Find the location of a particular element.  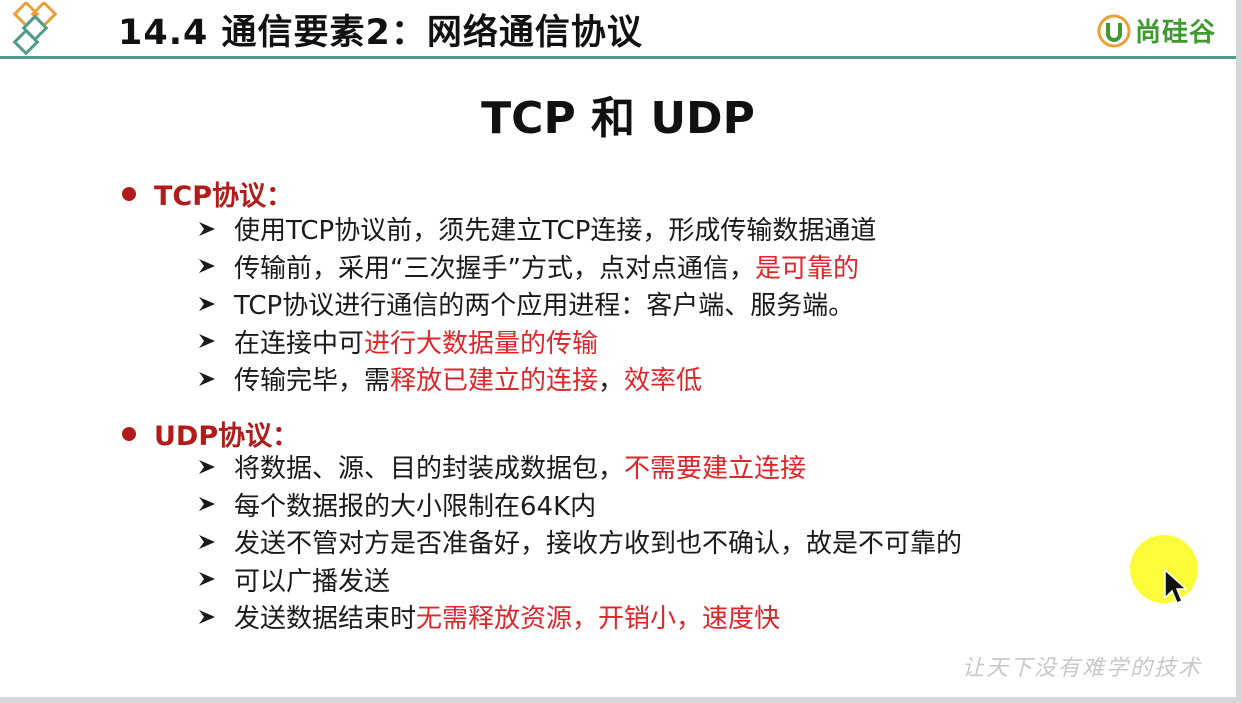

slide-header: 14.4 通信要素2：网络通信协议 尚硅谷 is located at coordinates (618, 28).